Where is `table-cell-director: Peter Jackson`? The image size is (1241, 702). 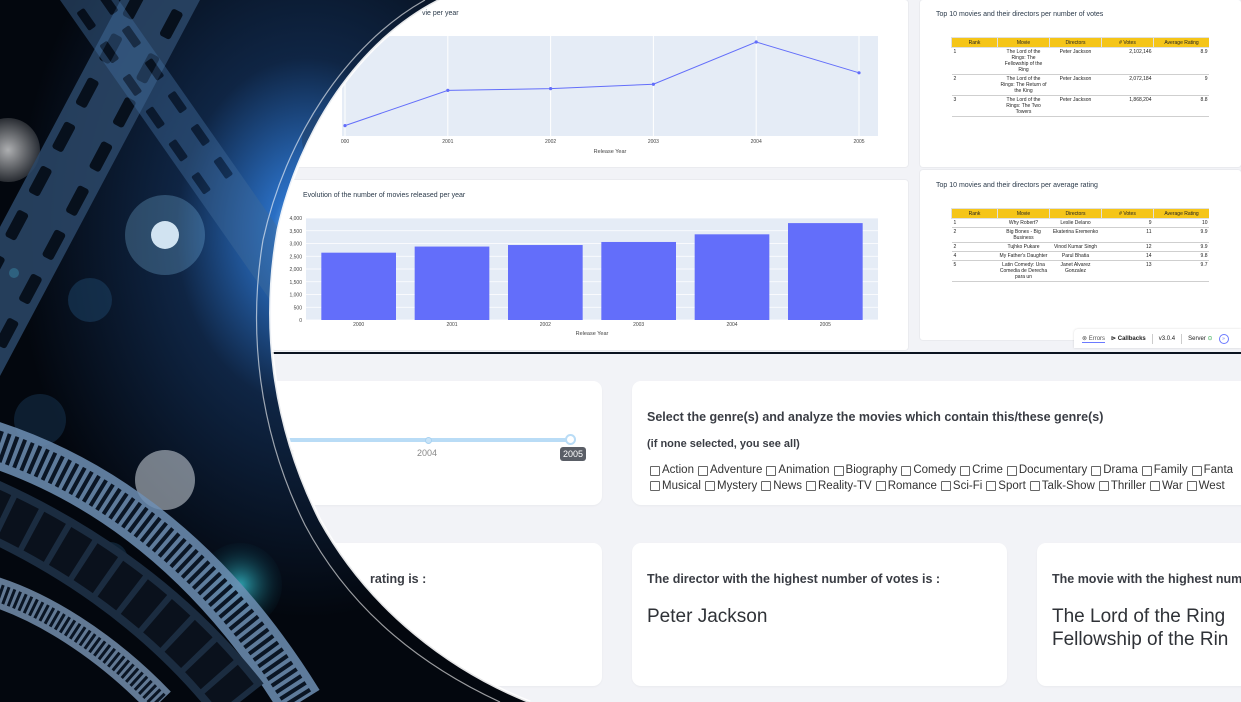
table-cell-director: Peter Jackson is located at coordinates (1075, 106).